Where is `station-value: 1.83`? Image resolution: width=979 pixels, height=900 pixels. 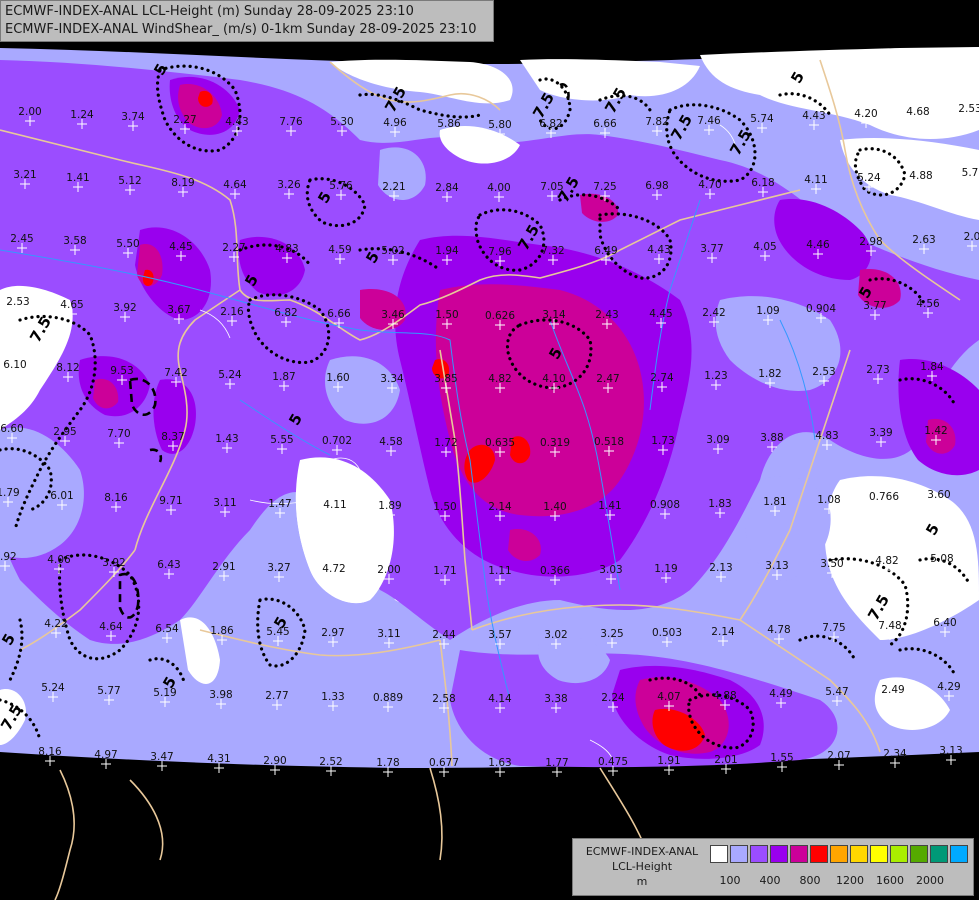
station-value: 1.83 is located at coordinates (719, 504).